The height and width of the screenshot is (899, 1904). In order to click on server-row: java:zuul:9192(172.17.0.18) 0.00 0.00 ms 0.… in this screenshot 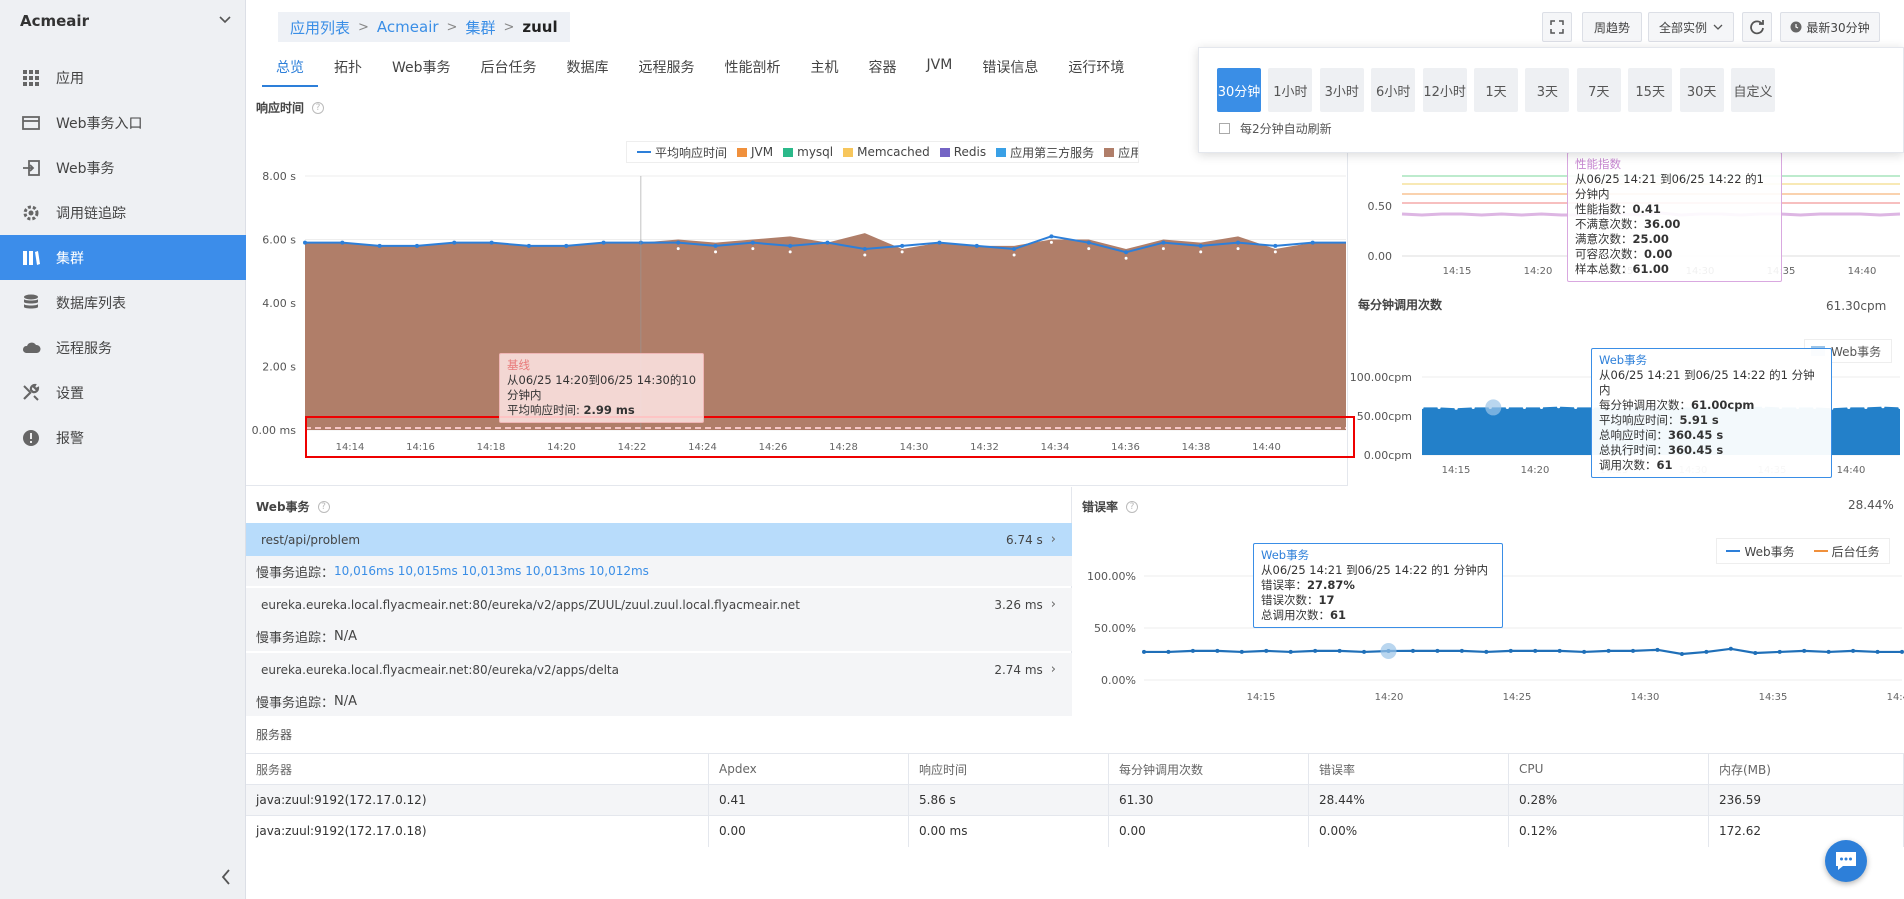, I will do `click(1075, 831)`.